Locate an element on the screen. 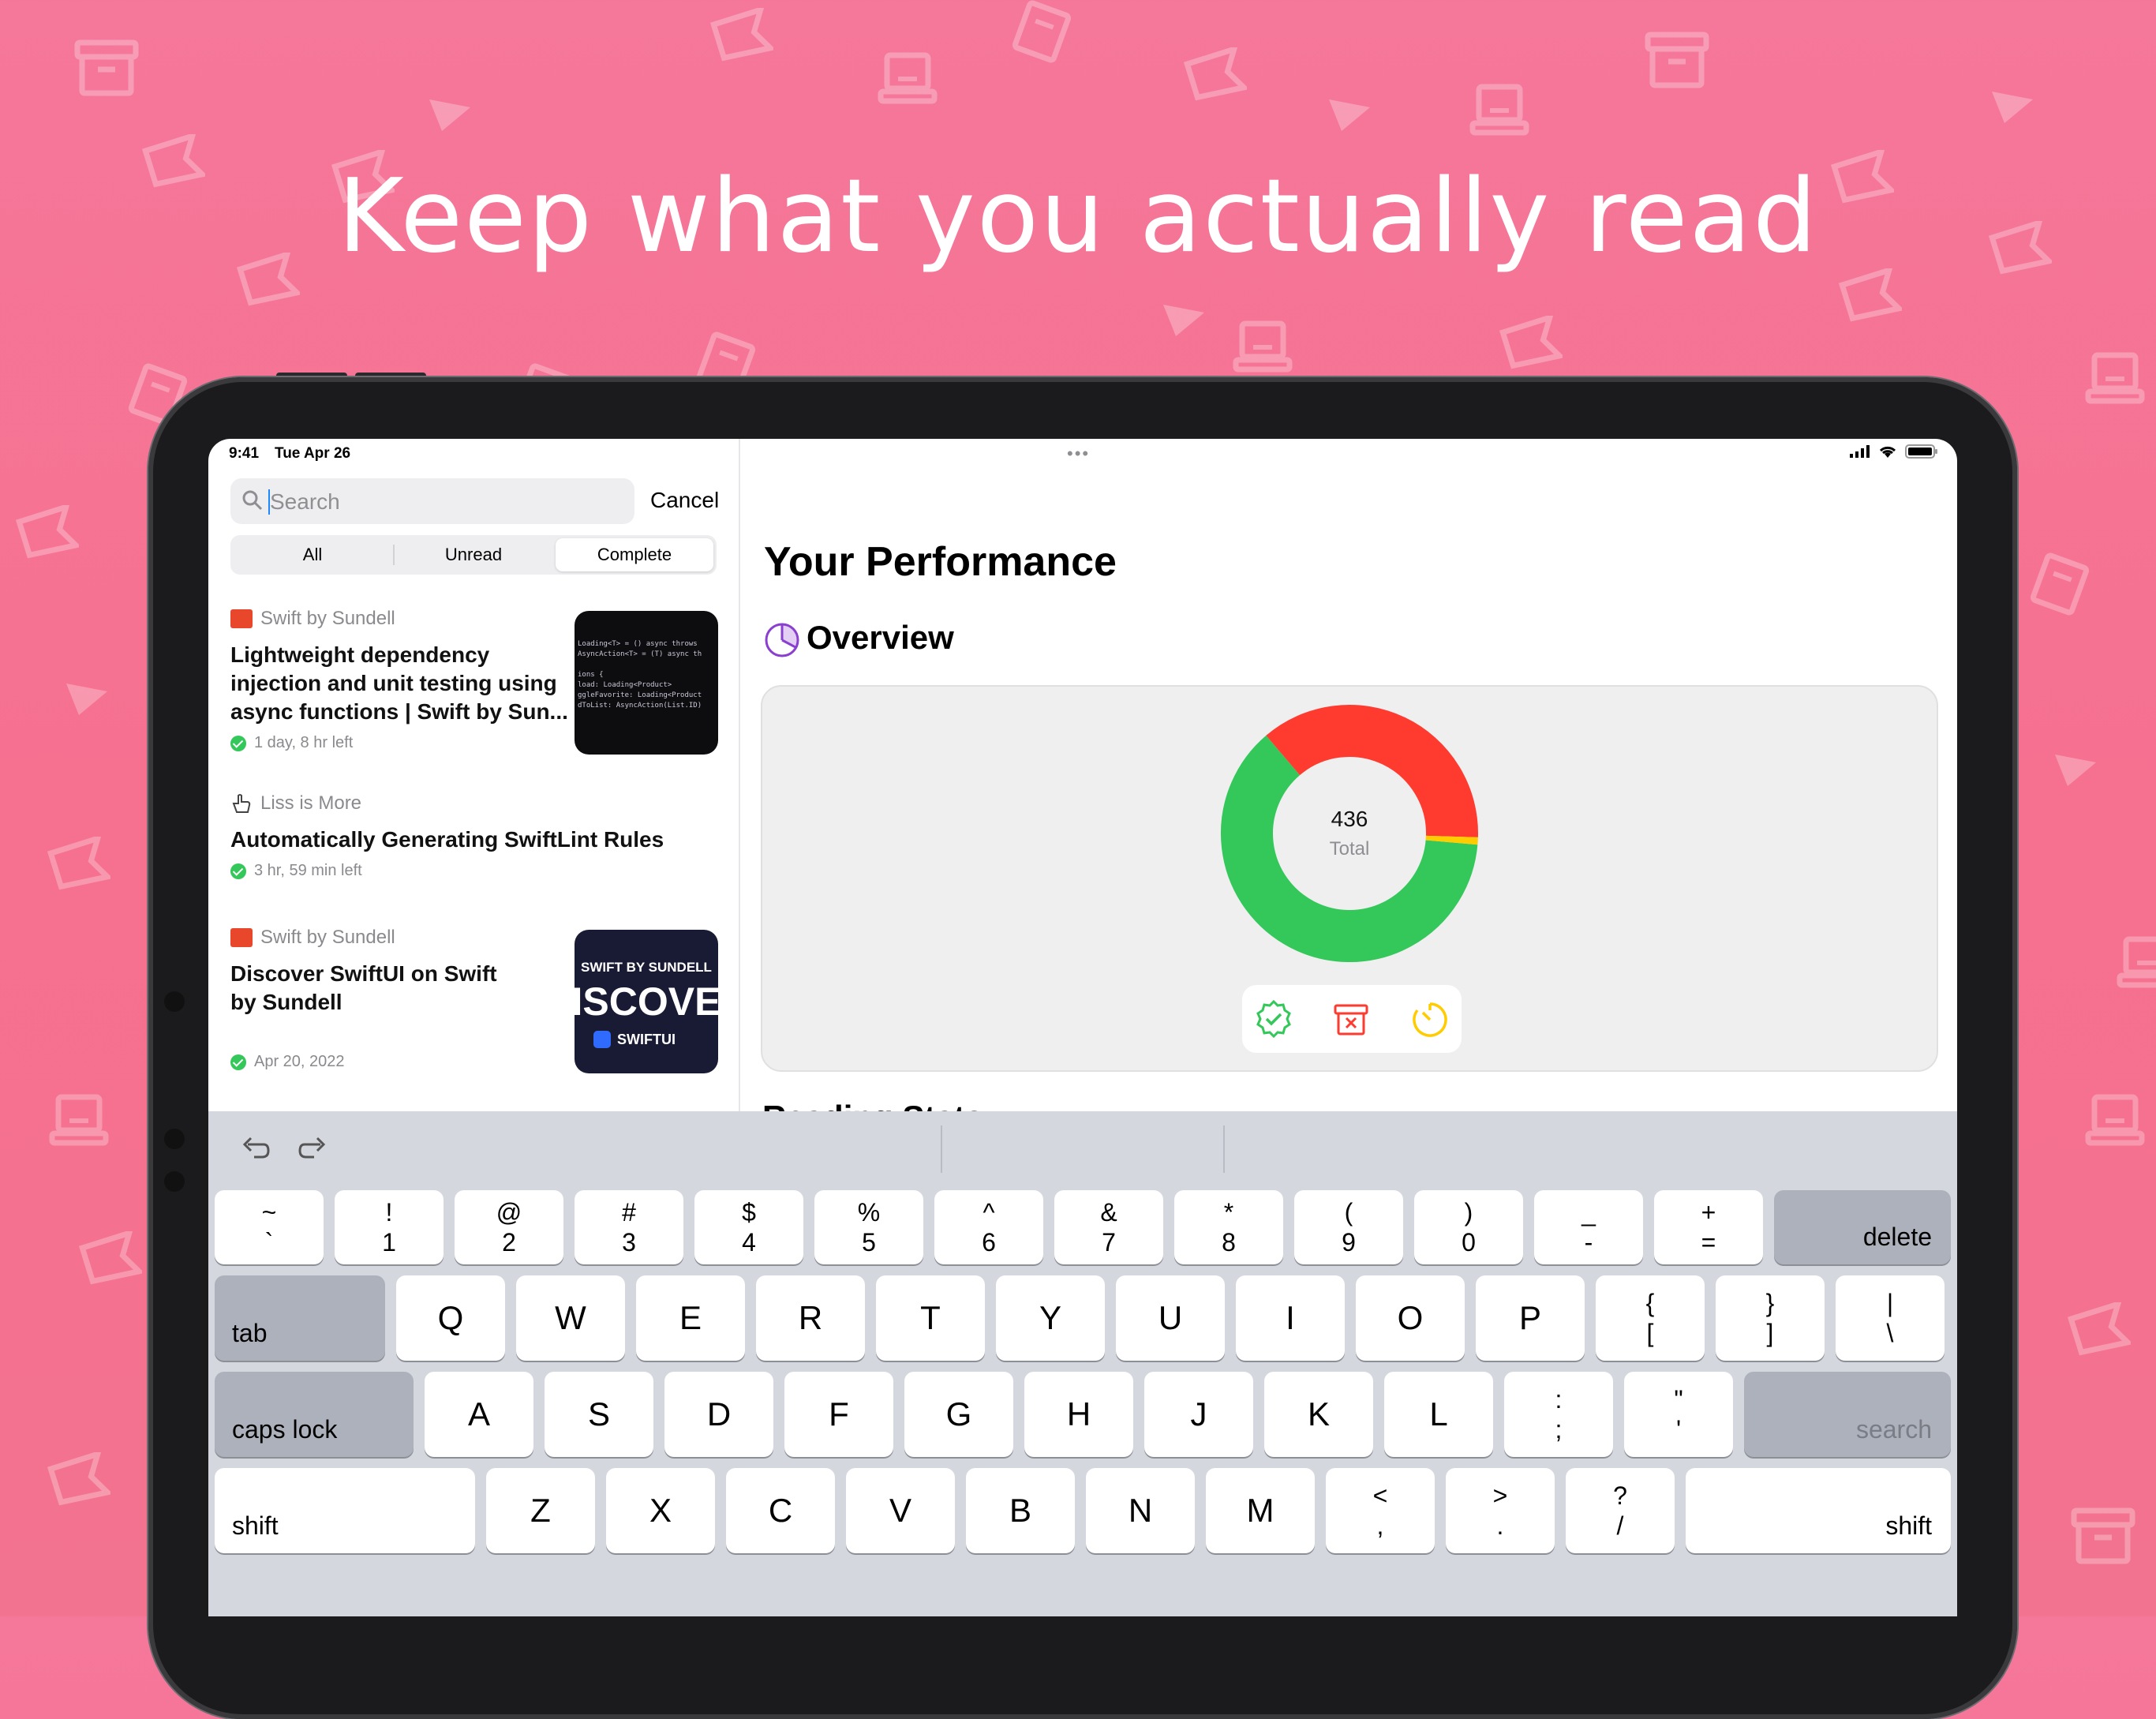  key-5: %5 is located at coordinates (868, 1227).